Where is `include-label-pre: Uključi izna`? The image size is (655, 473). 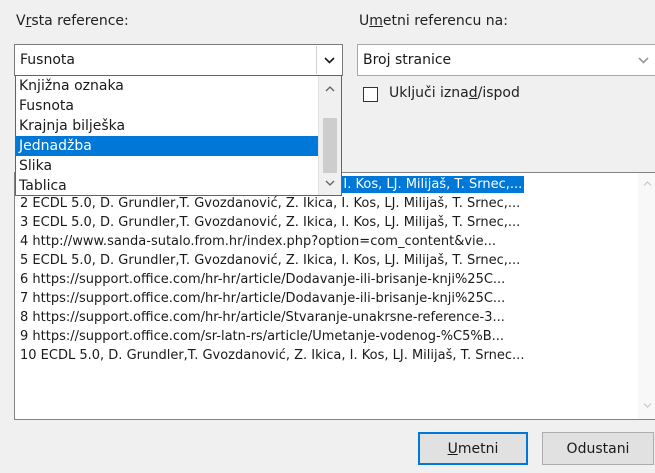
include-label-pre: Uključi izna is located at coordinates (429, 93).